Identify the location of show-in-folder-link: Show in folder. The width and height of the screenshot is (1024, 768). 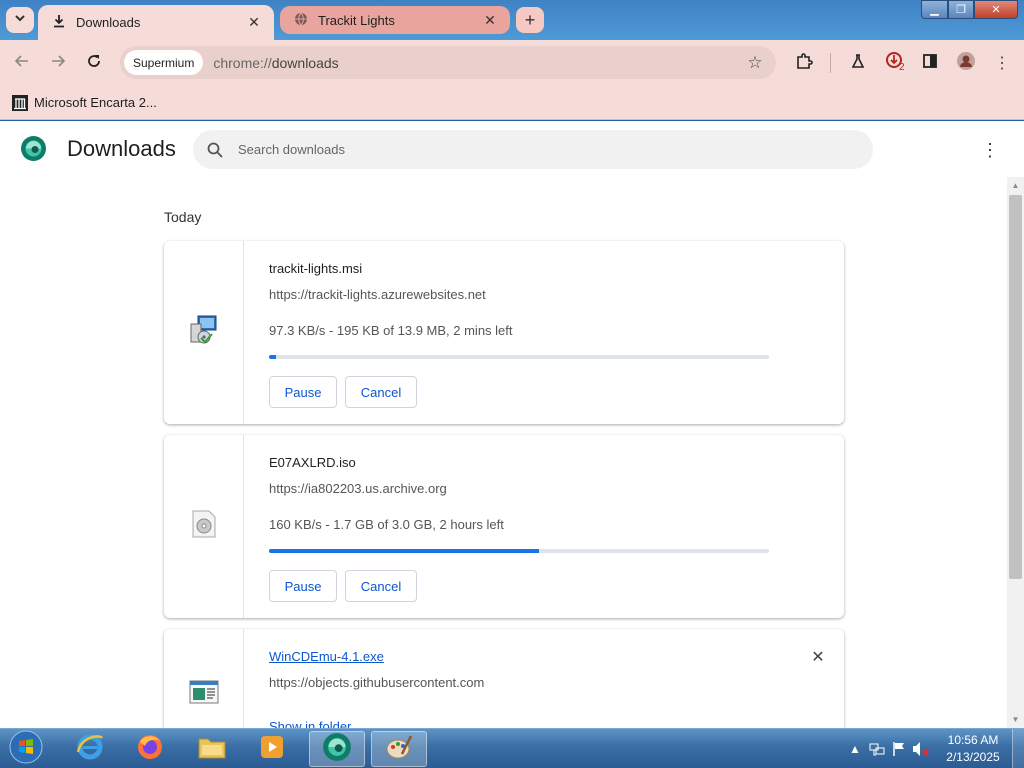
(310, 723).